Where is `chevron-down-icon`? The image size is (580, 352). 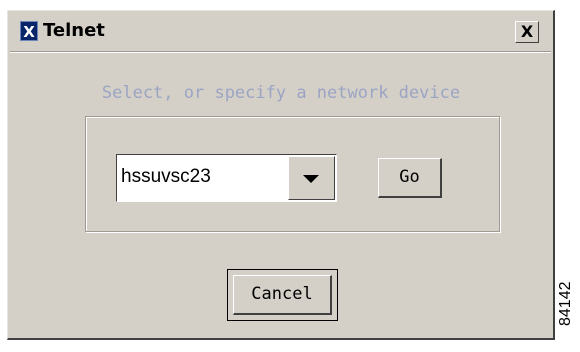 chevron-down-icon is located at coordinates (311, 179).